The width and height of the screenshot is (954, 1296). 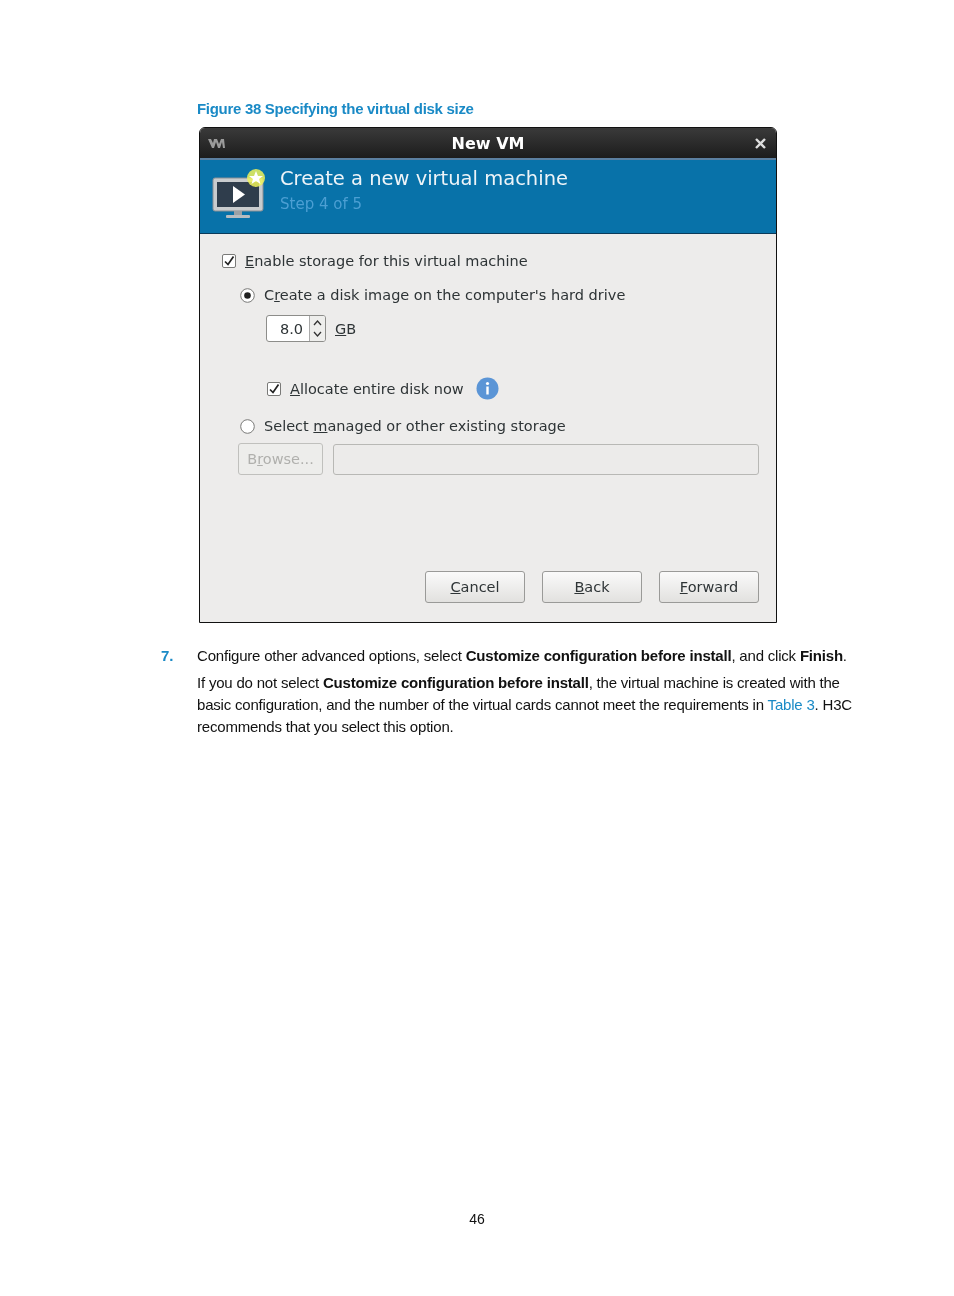 I want to click on wizard-title: Create a new virtual machine, so click(x=424, y=178).